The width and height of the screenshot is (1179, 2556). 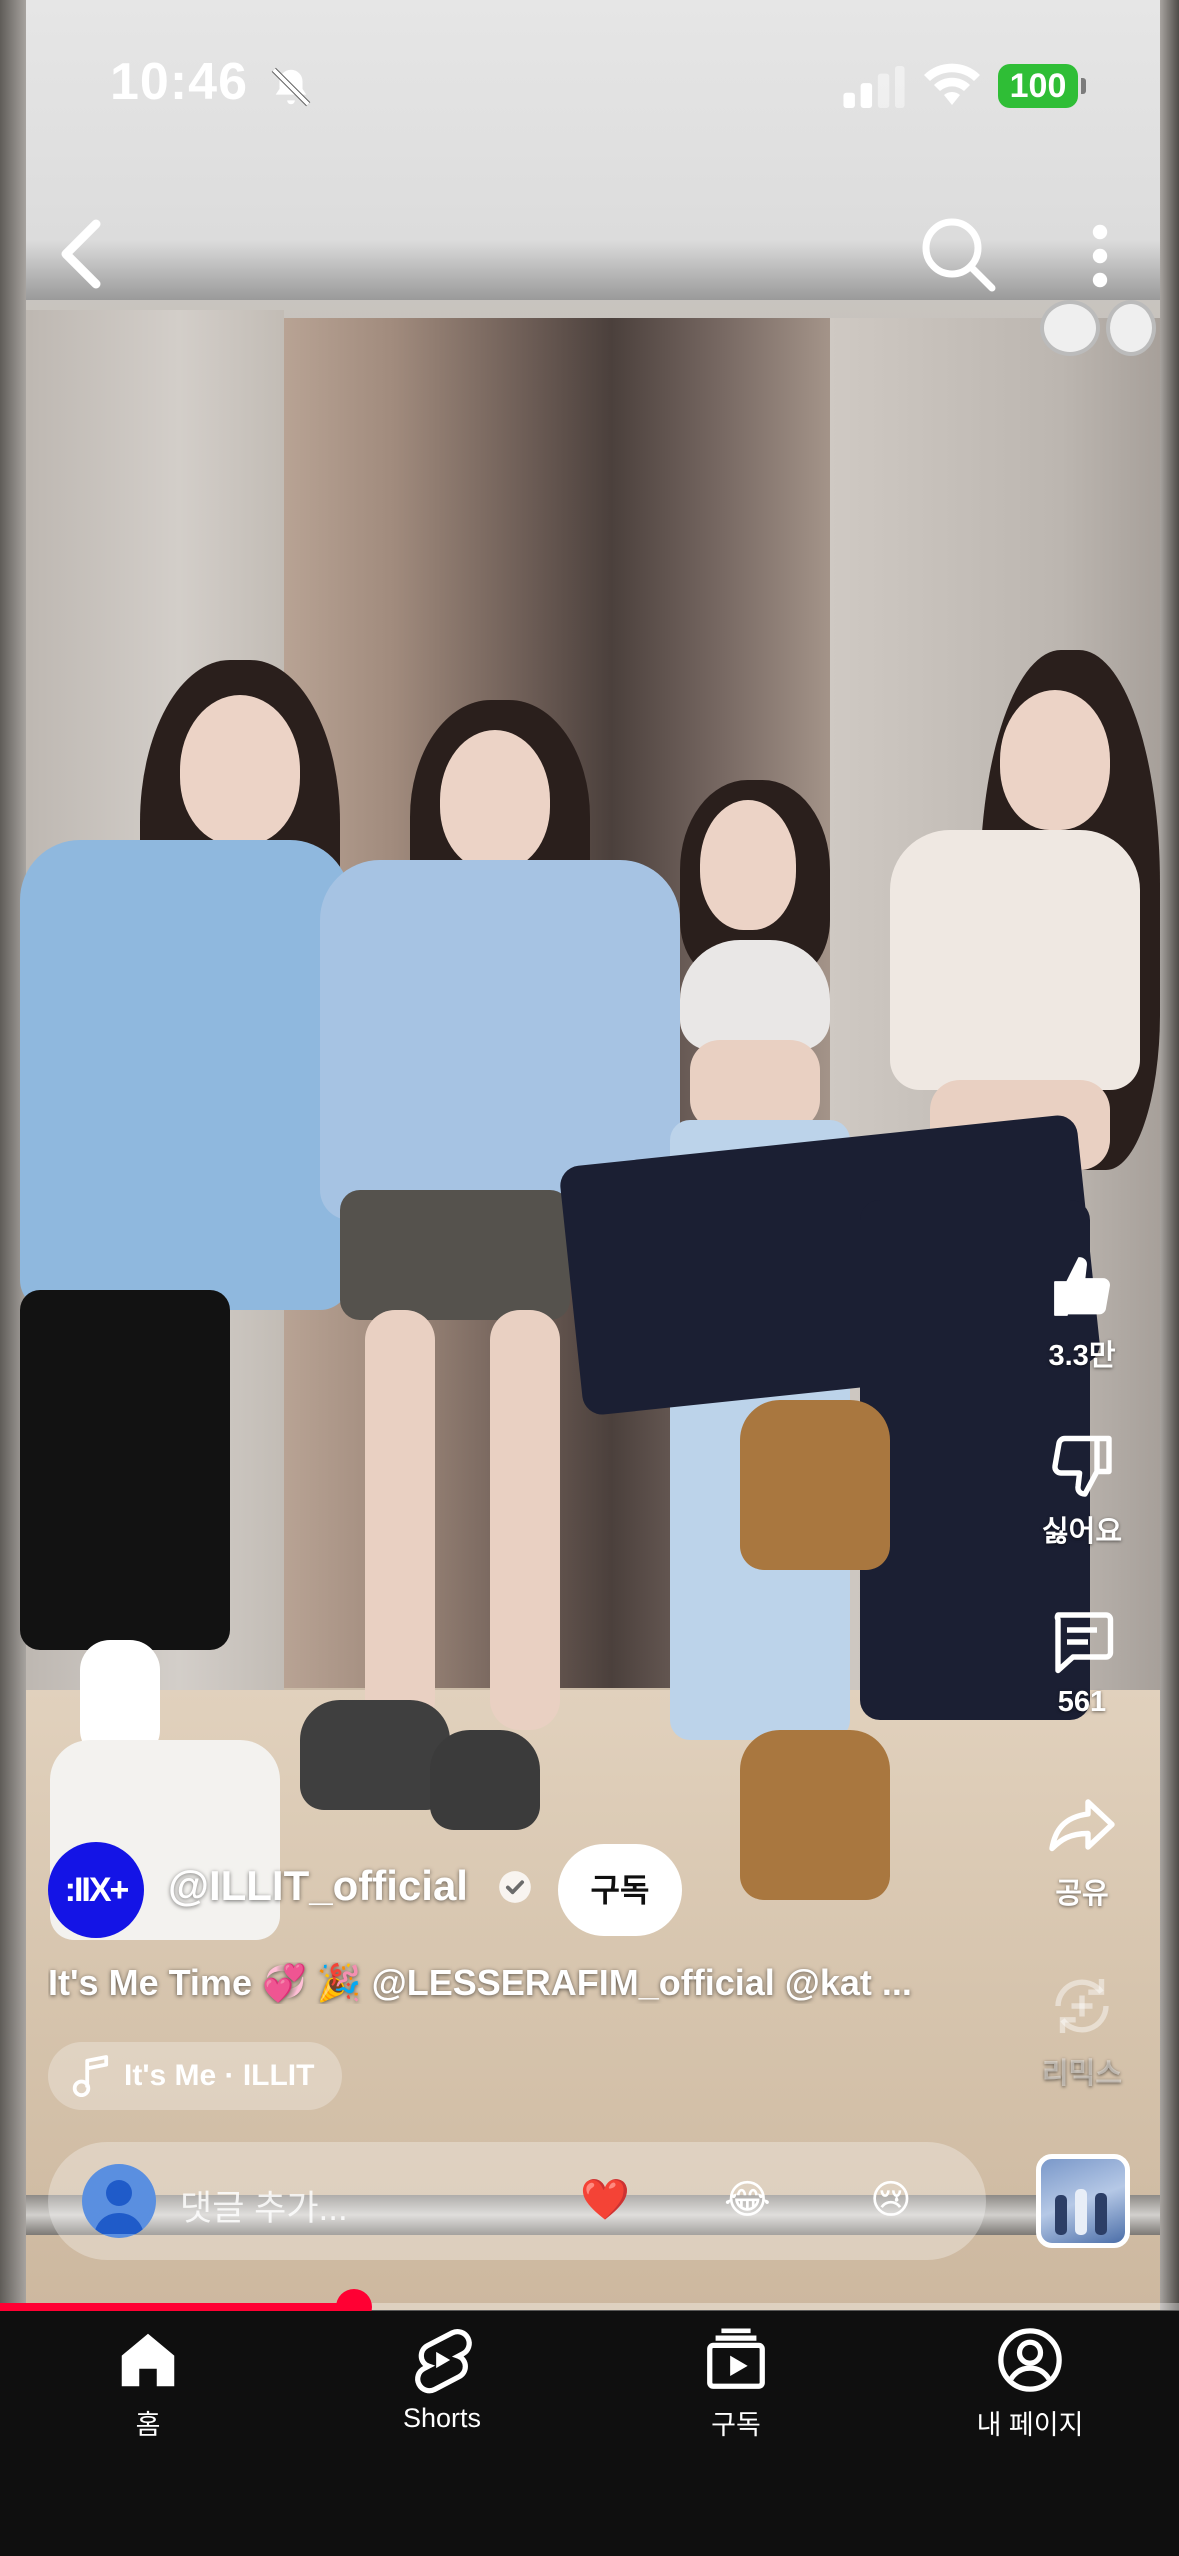 I want to click on thumbs-down-icon, so click(x=1082, y=1466).